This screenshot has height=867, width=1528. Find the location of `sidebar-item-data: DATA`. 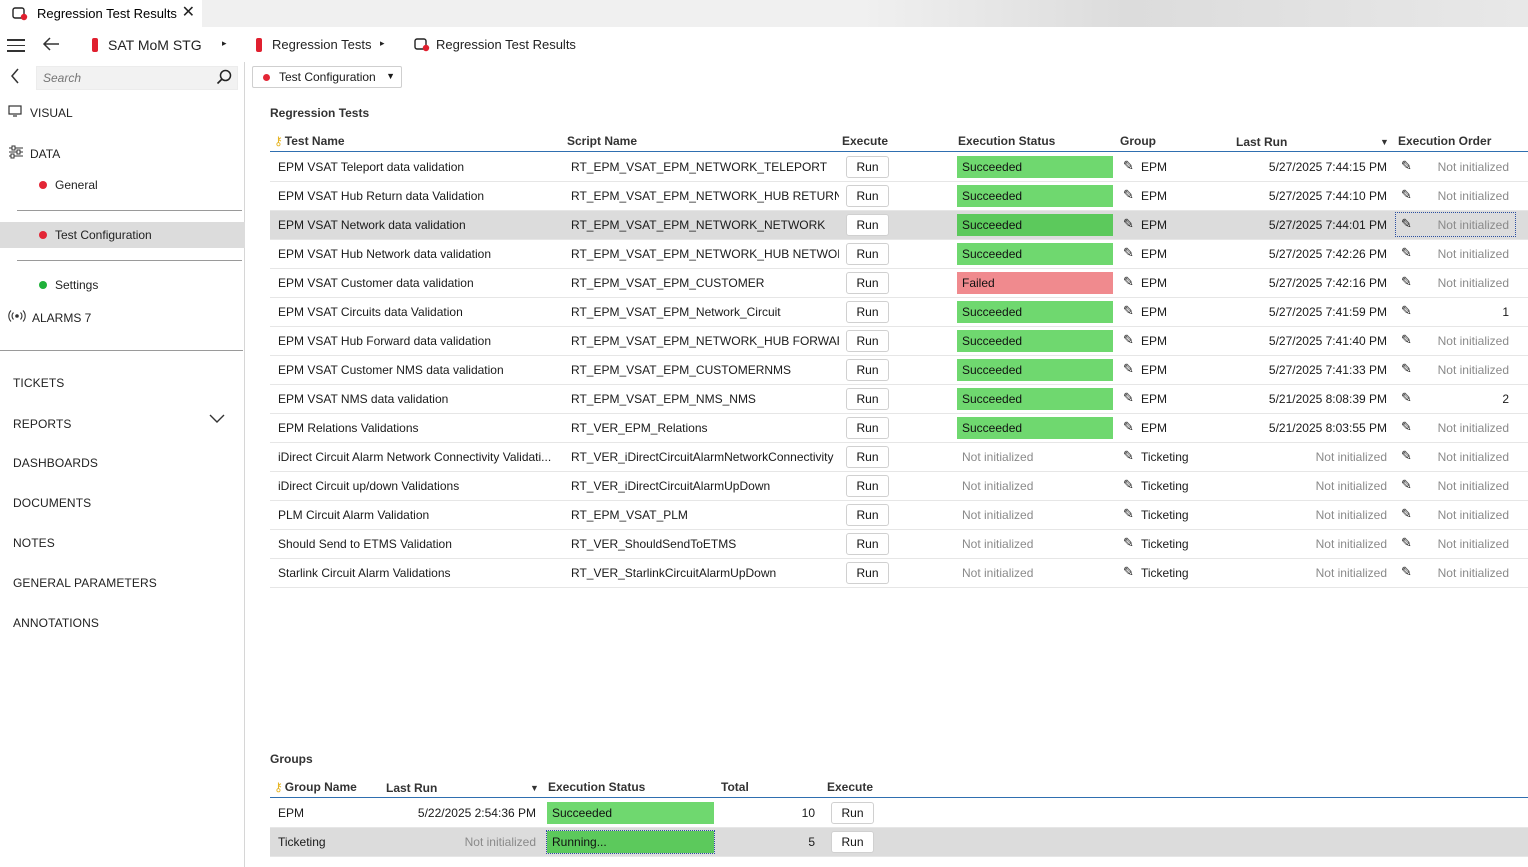

sidebar-item-data: DATA is located at coordinates (30, 153).